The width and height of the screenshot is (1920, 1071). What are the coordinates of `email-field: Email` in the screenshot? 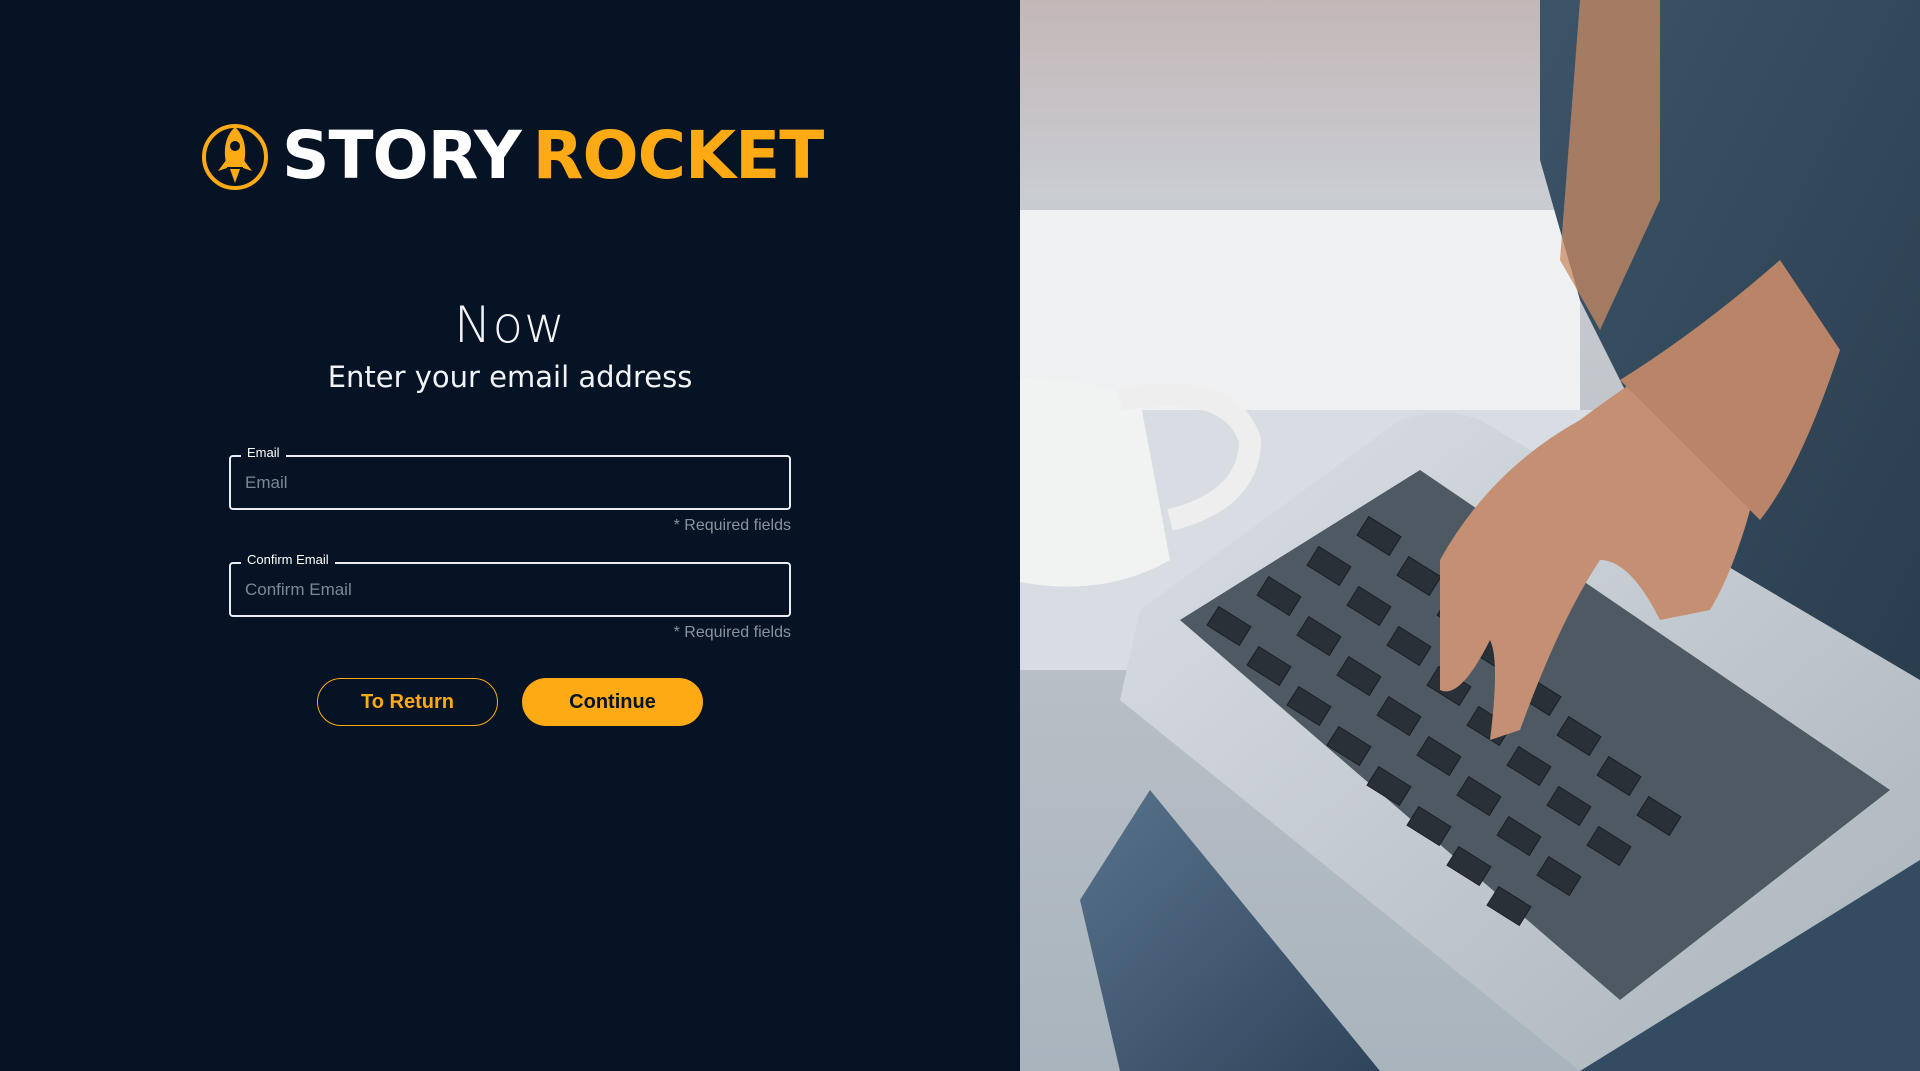 It's located at (510, 477).